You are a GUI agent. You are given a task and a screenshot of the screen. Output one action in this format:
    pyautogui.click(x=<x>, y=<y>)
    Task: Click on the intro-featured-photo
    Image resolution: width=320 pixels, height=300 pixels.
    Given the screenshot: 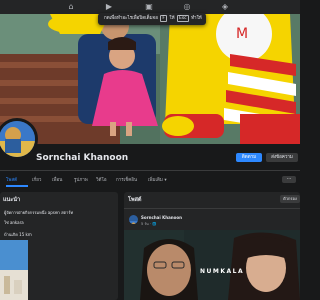 What is the action you would take?
    pyautogui.click(x=14, y=270)
    